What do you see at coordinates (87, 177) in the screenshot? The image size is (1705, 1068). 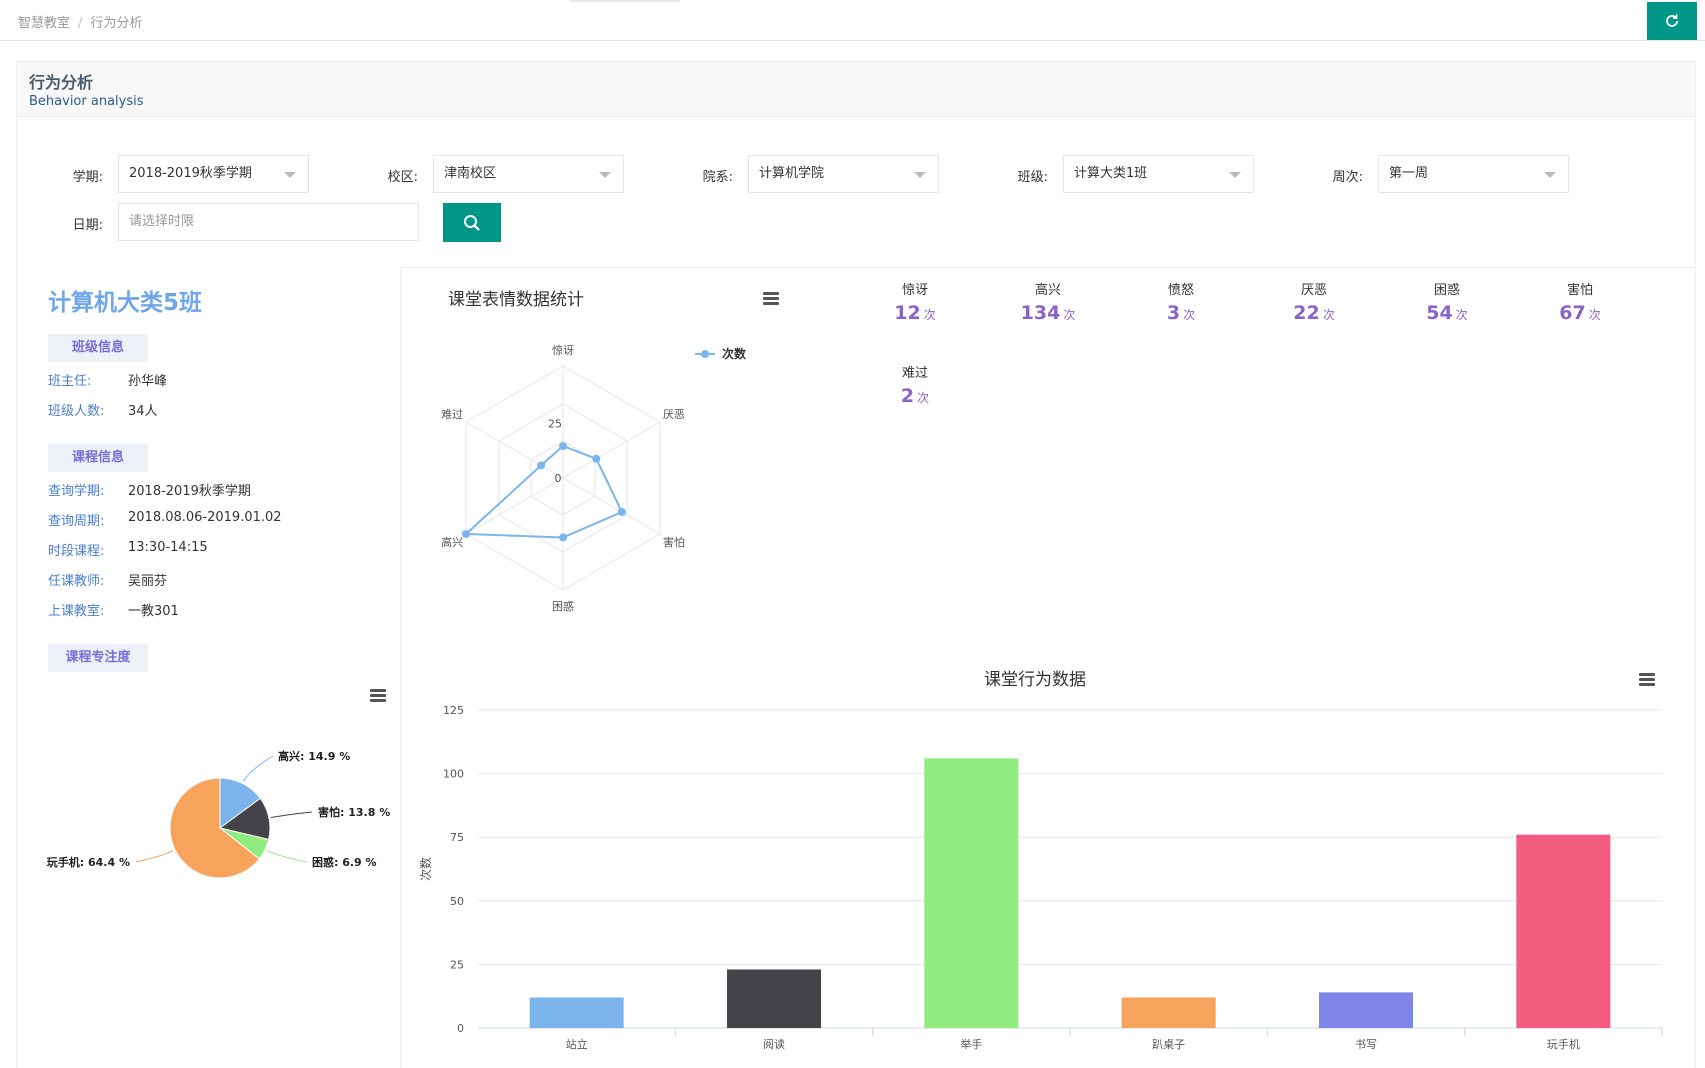 I see `semester-label: 学期:` at bounding box center [87, 177].